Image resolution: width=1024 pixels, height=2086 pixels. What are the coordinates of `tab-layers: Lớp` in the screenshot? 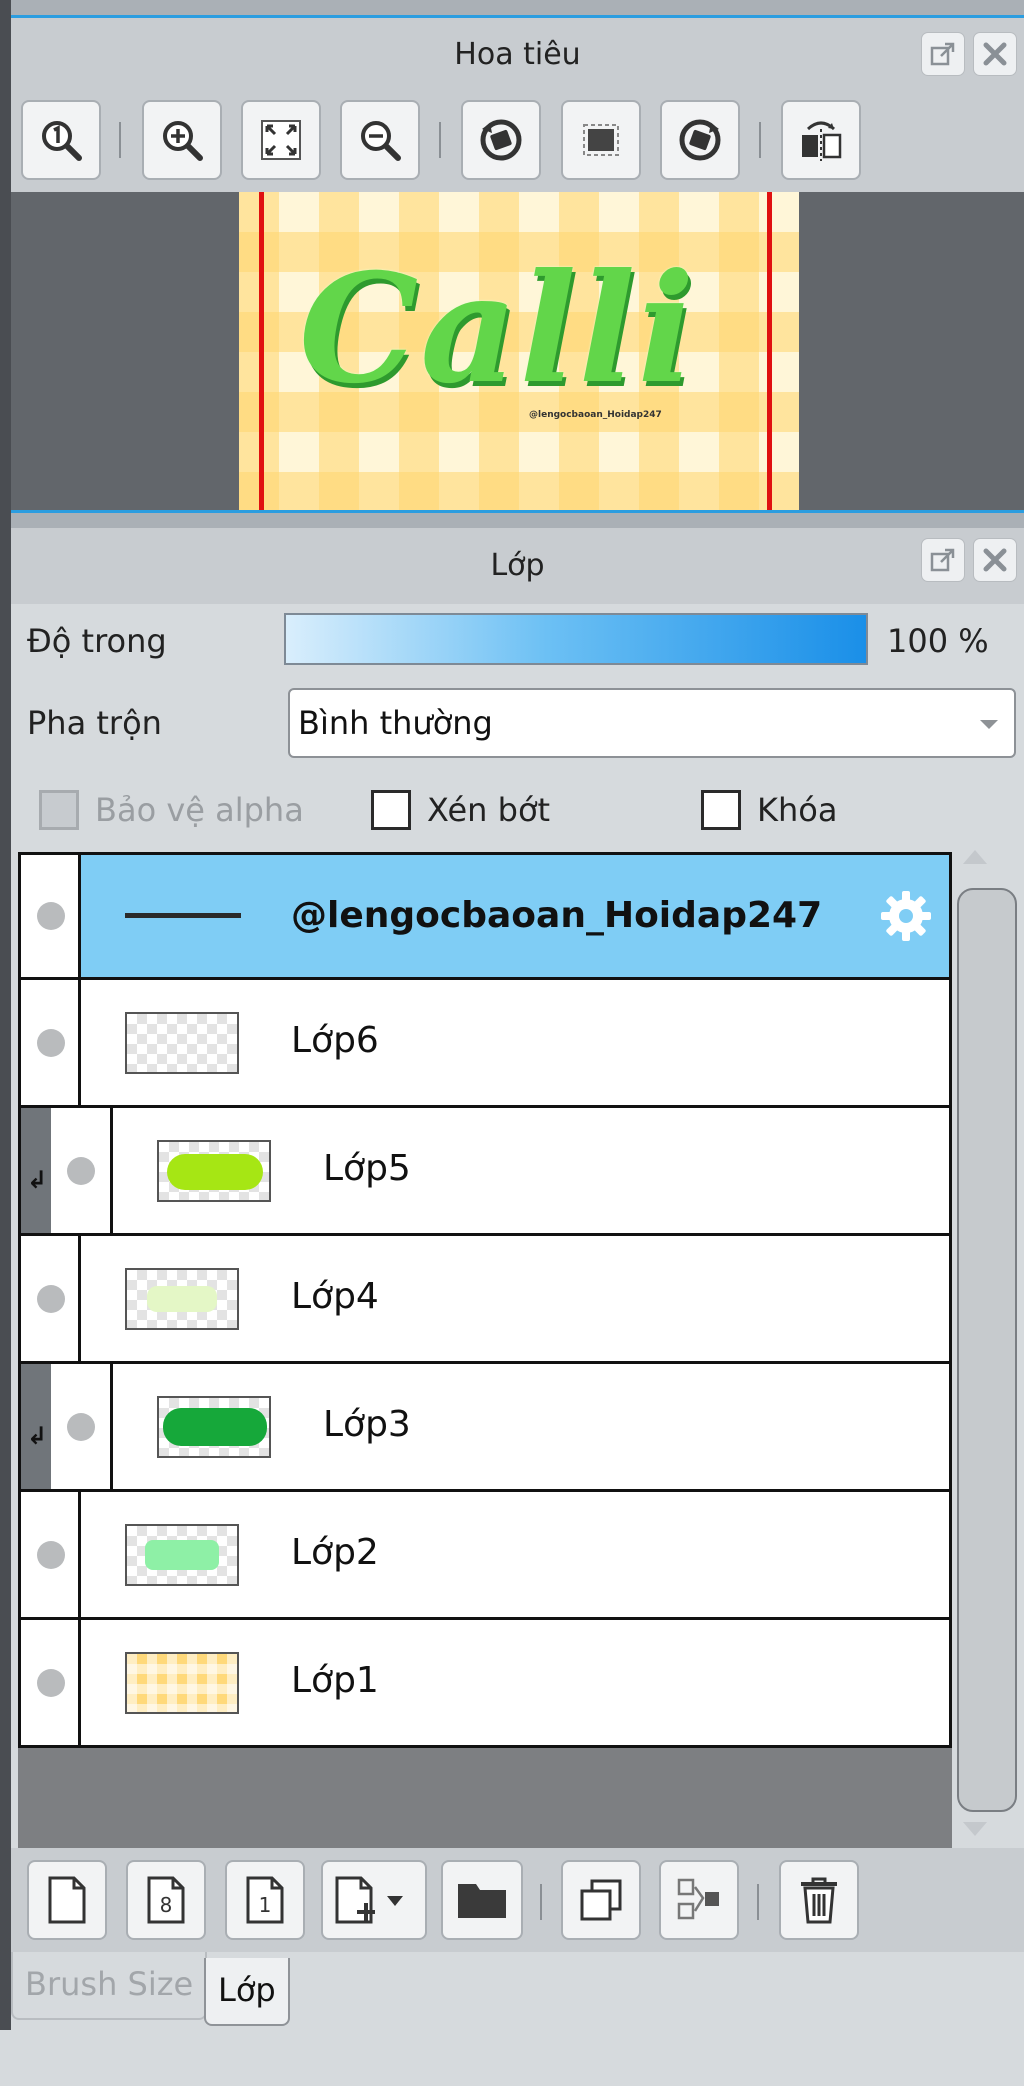 It's located at (247, 1992).